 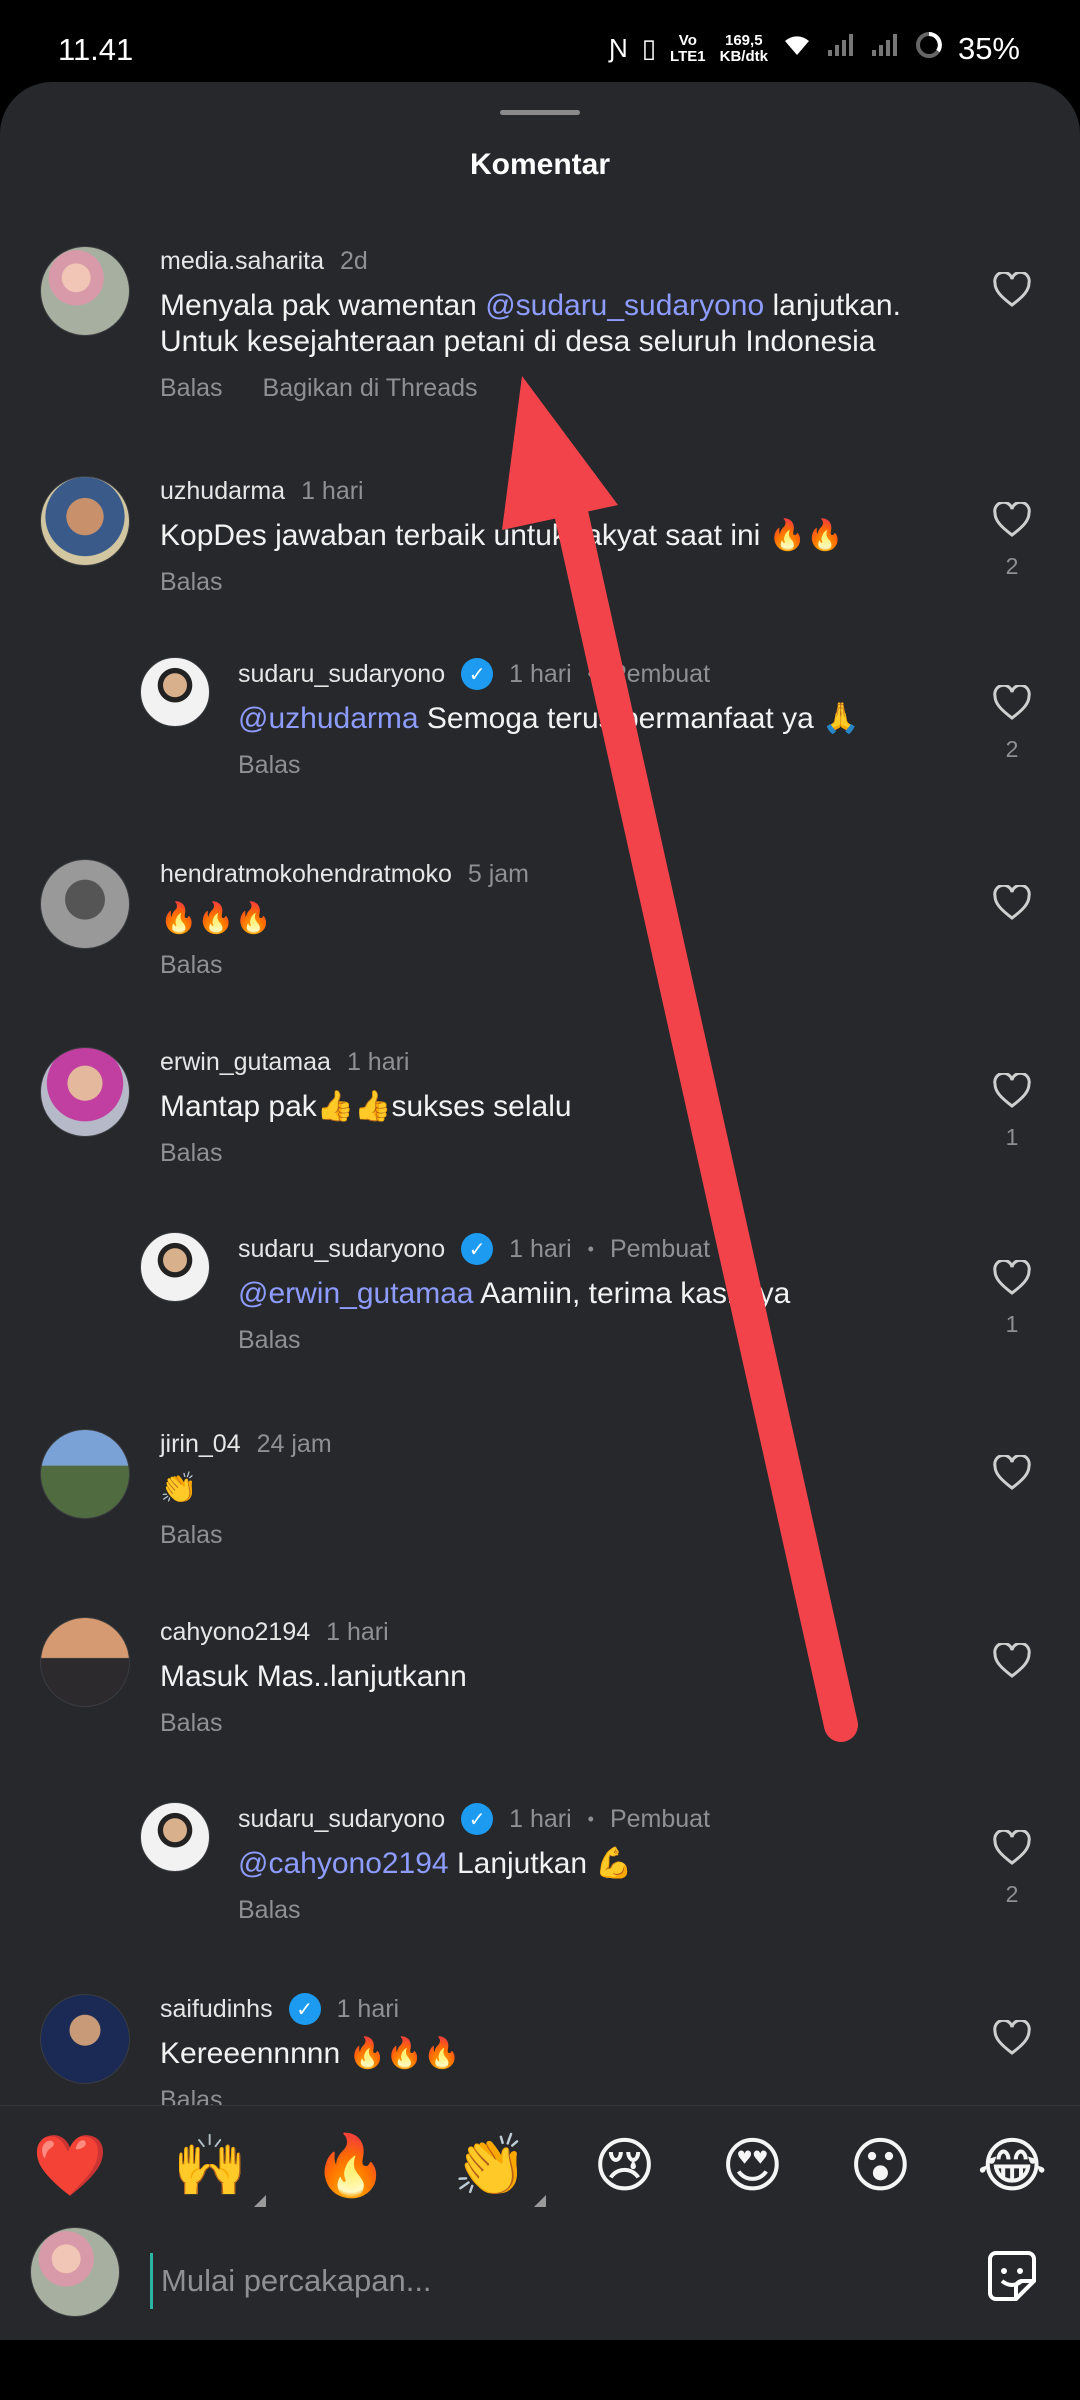 What do you see at coordinates (75, 2272) in the screenshot?
I see `my-avatar` at bounding box center [75, 2272].